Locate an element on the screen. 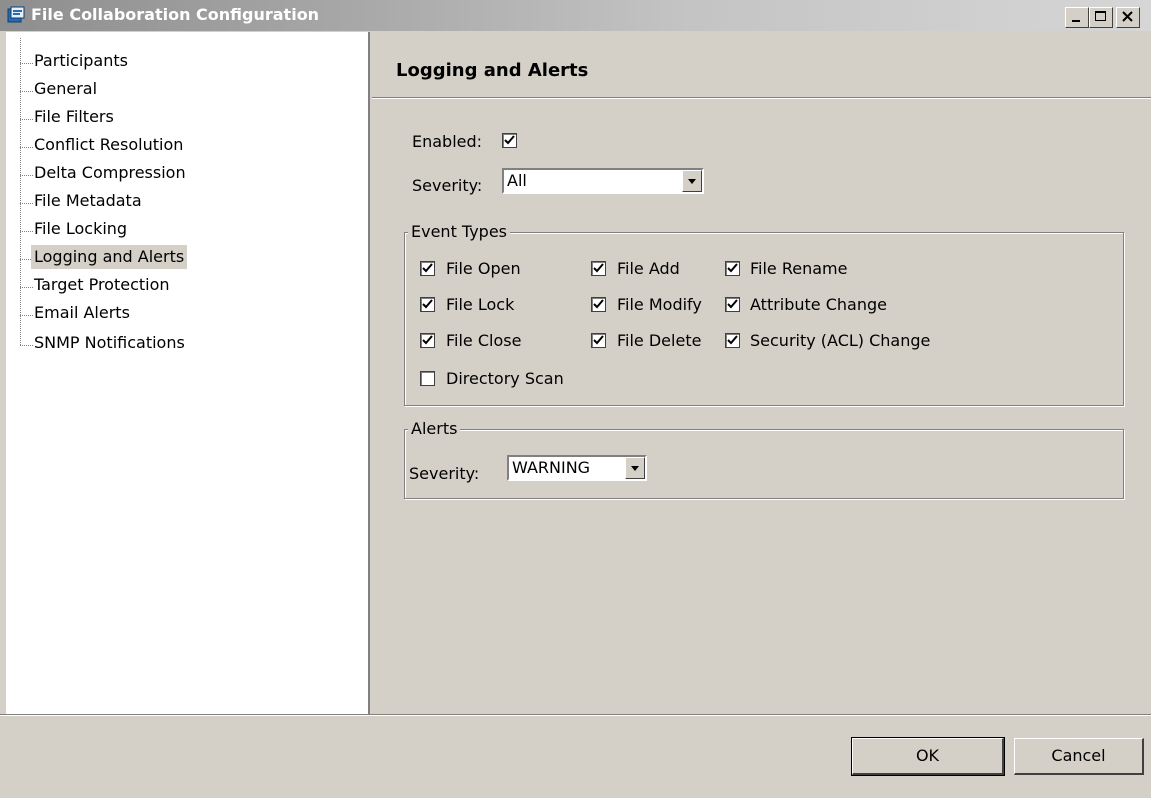  window-title: File Collaboration Configuration is located at coordinates (175, 14).